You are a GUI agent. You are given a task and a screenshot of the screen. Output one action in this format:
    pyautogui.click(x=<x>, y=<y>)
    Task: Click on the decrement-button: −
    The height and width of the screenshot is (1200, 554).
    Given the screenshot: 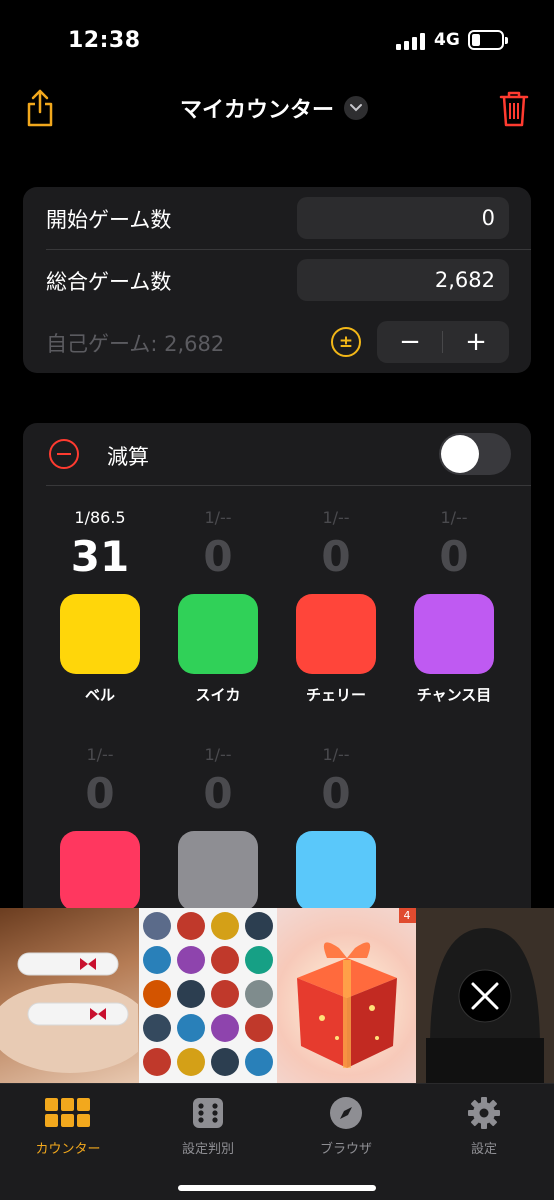 What is the action you would take?
    pyautogui.click(x=410, y=342)
    